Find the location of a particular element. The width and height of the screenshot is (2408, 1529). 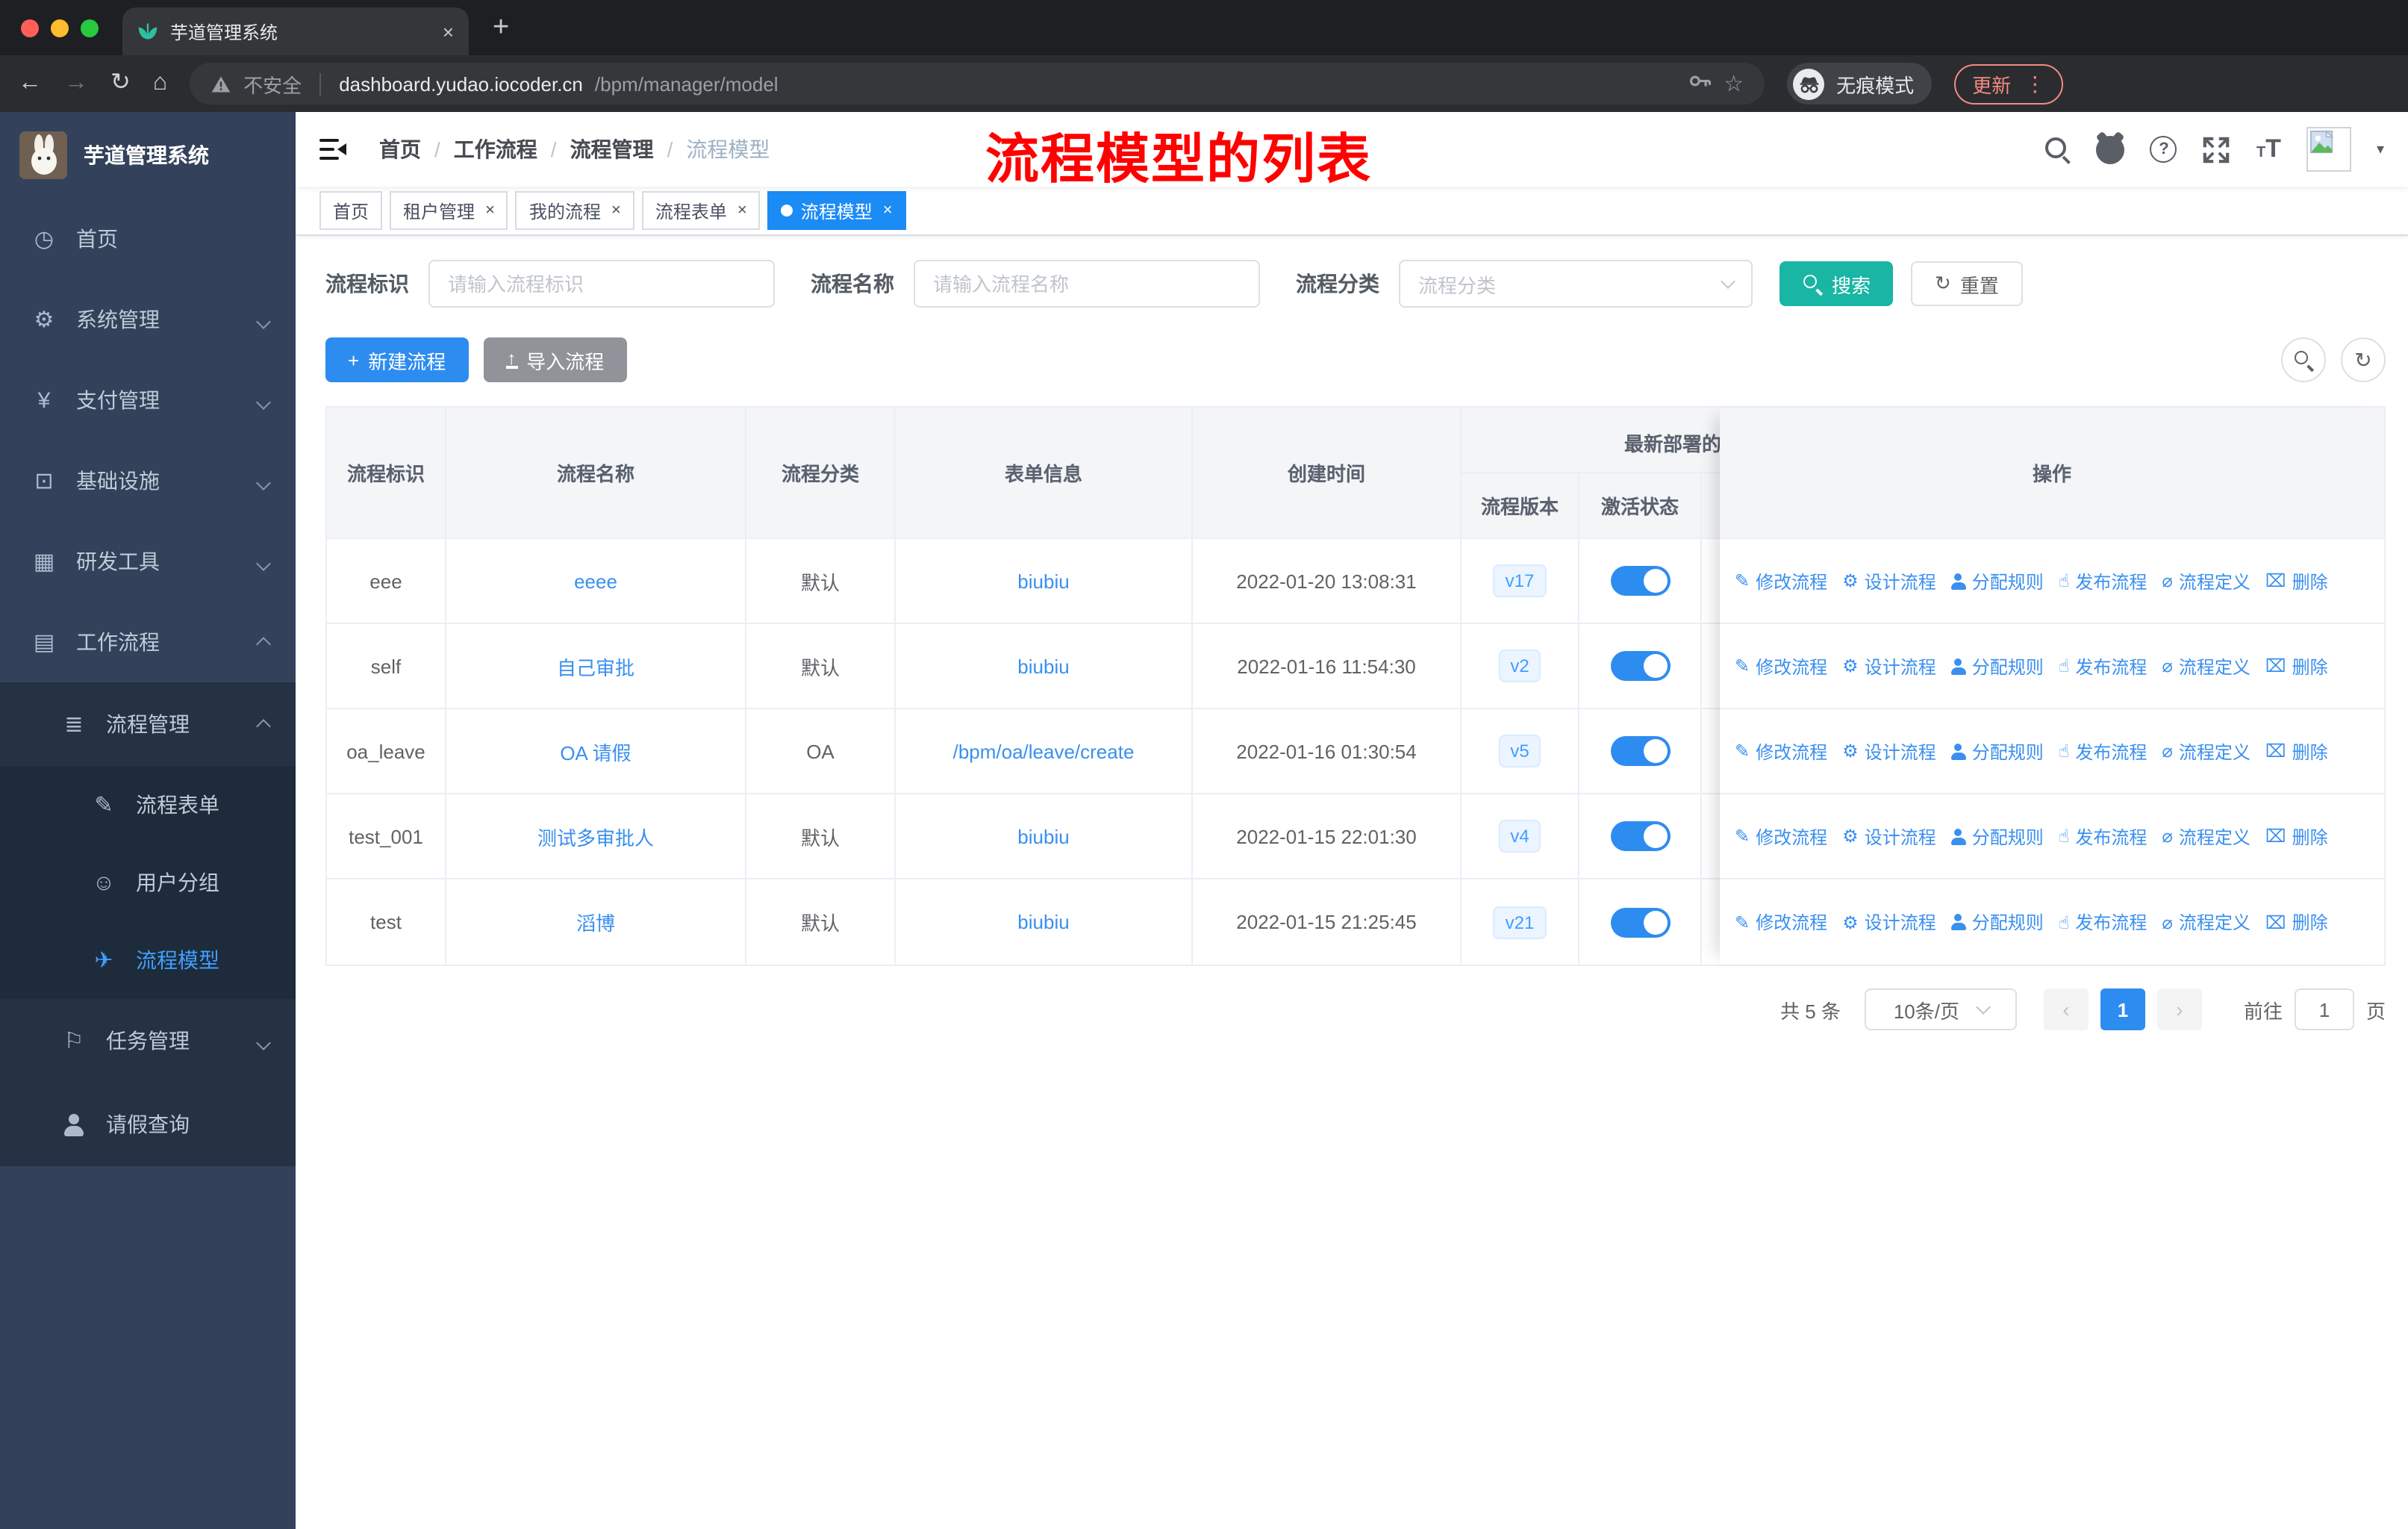

sidebar-item: ✎ 流程表单 is located at coordinates (148, 805).